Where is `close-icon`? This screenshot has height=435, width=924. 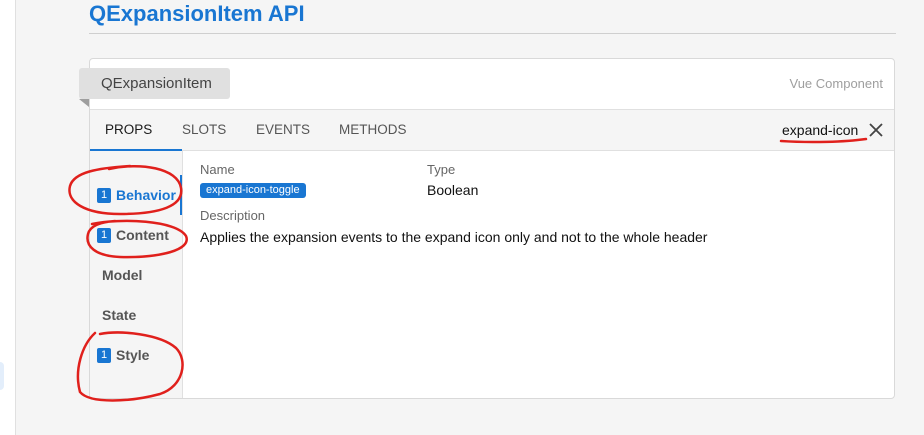 close-icon is located at coordinates (876, 130).